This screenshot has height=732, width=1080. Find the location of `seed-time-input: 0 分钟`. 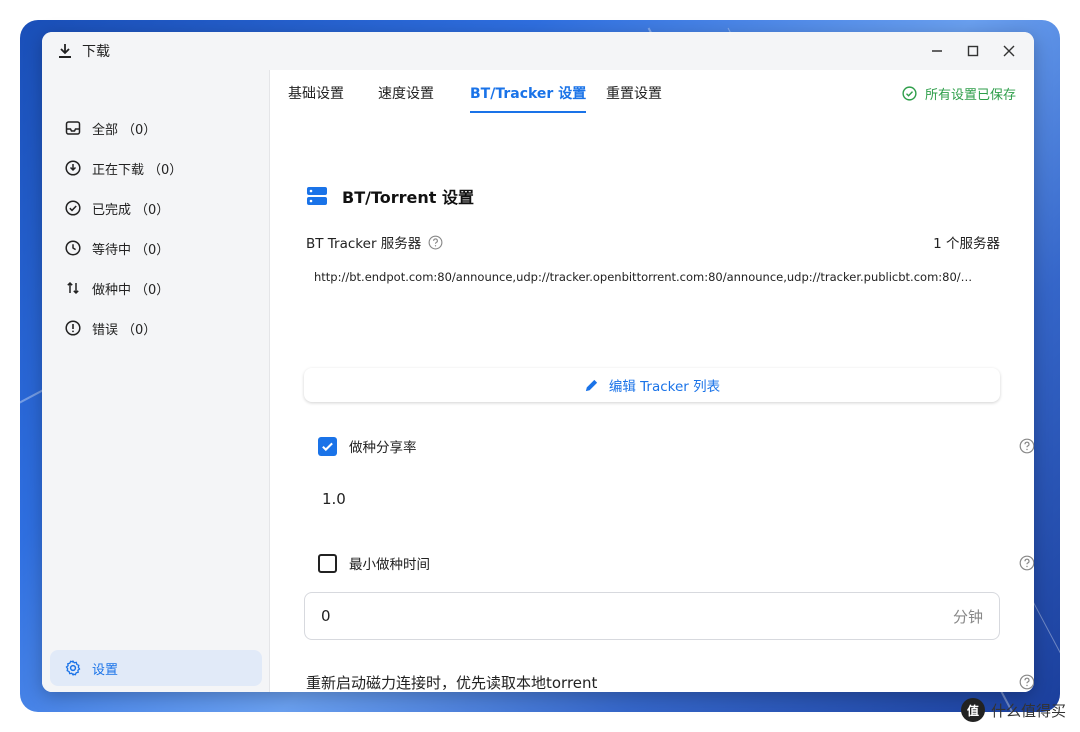

seed-time-input: 0 分钟 is located at coordinates (652, 616).